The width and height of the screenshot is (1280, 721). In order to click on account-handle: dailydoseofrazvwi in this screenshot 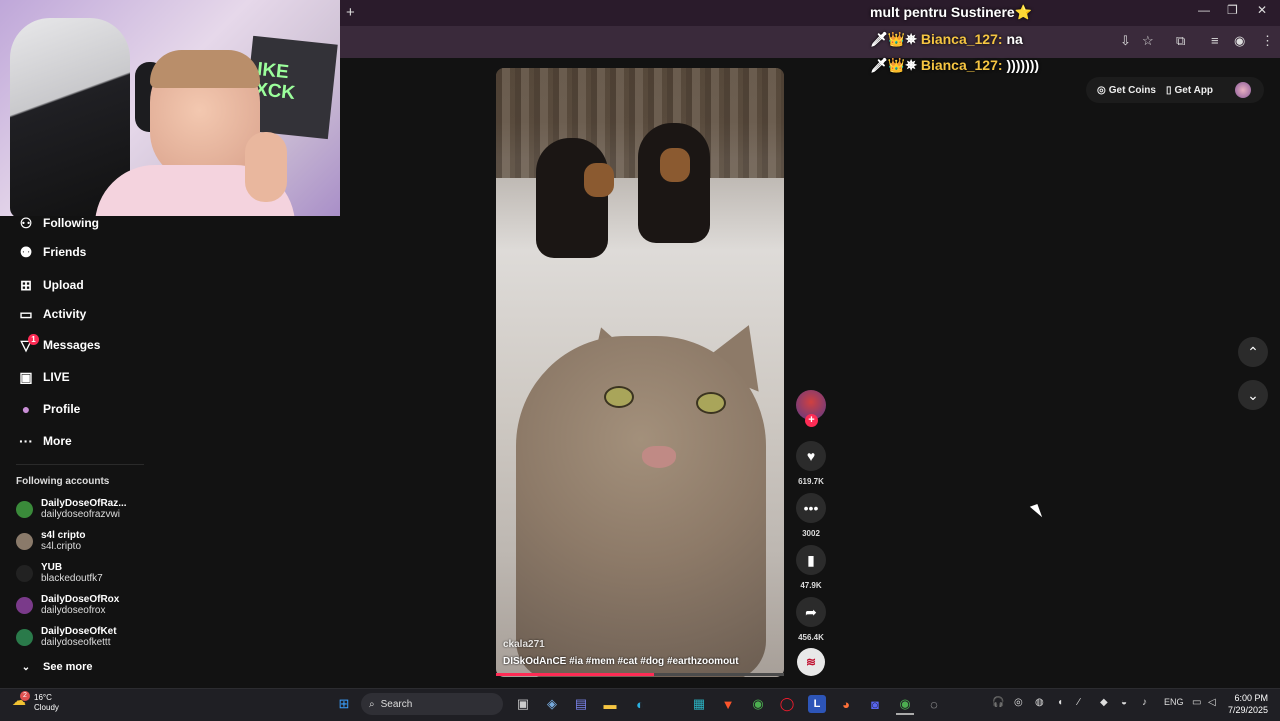, I will do `click(80, 514)`.